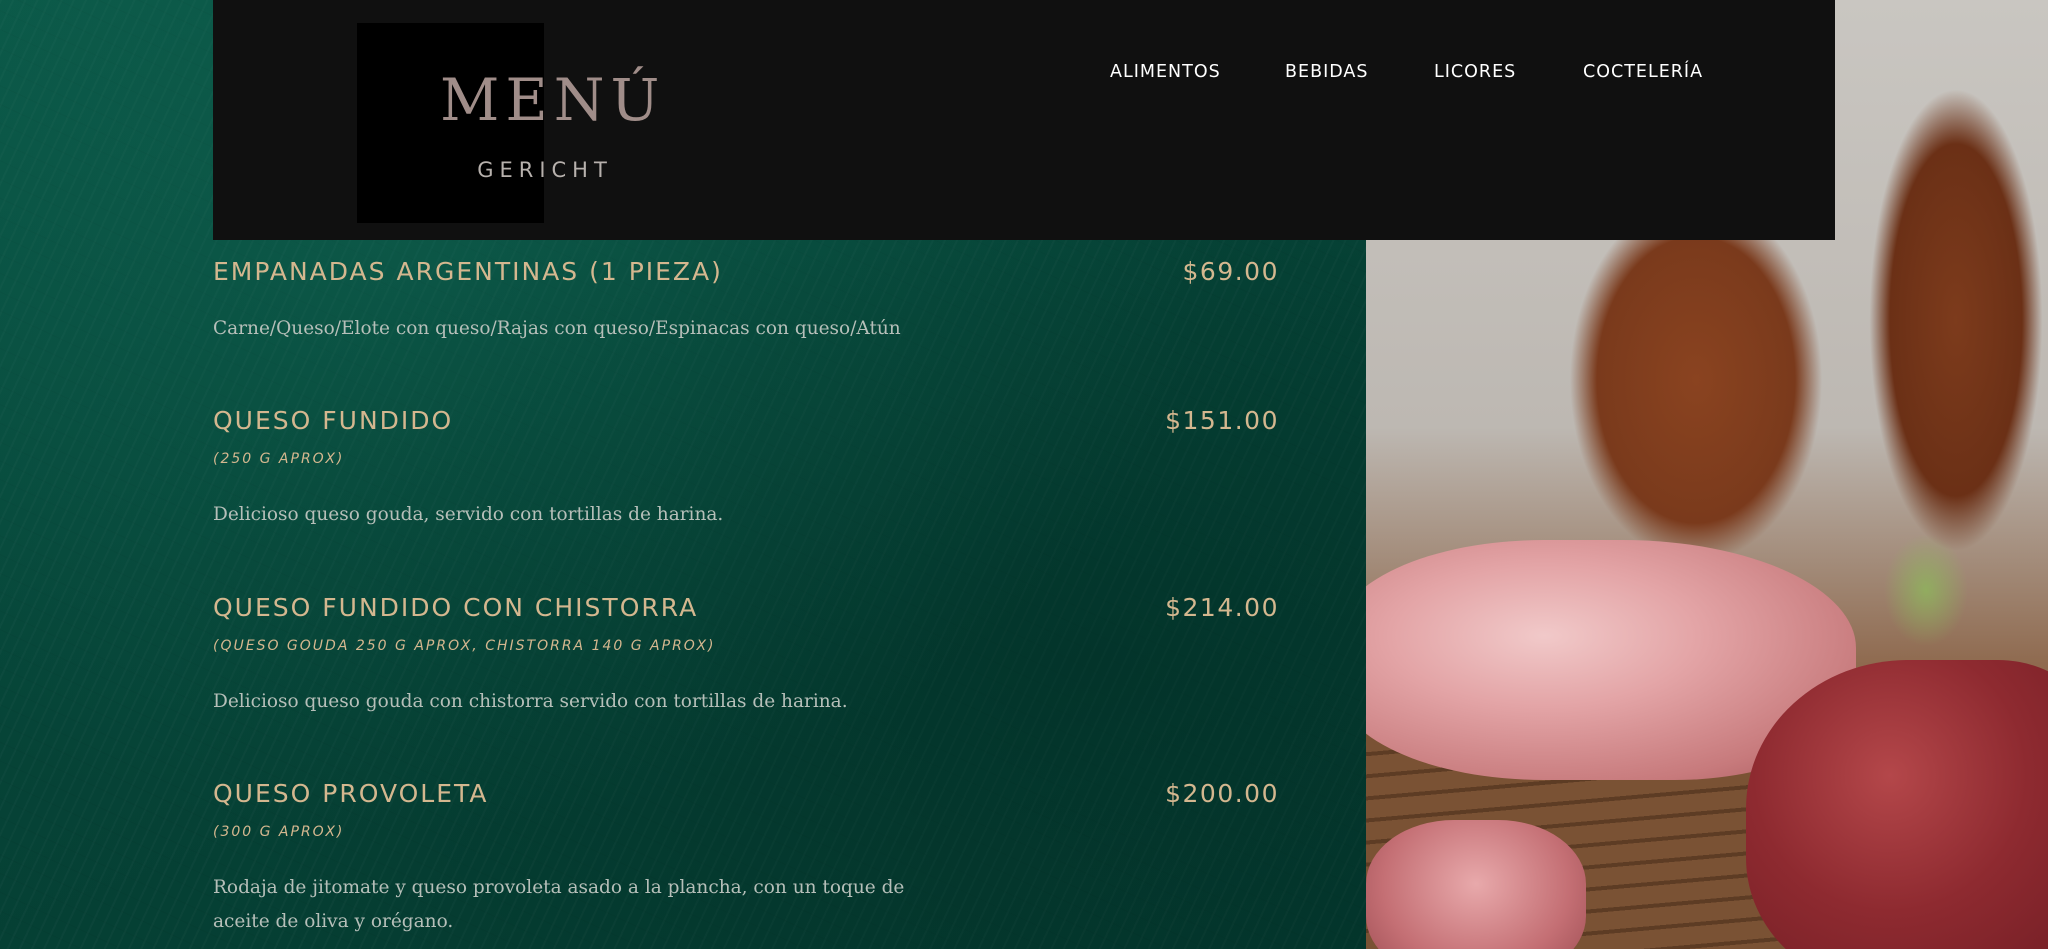 This screenshot has height=949, width=2048. Describe the element at coordinates (333, 420) in the screenshot. I see `item-name: QUESO FUNDIDO` at that location.